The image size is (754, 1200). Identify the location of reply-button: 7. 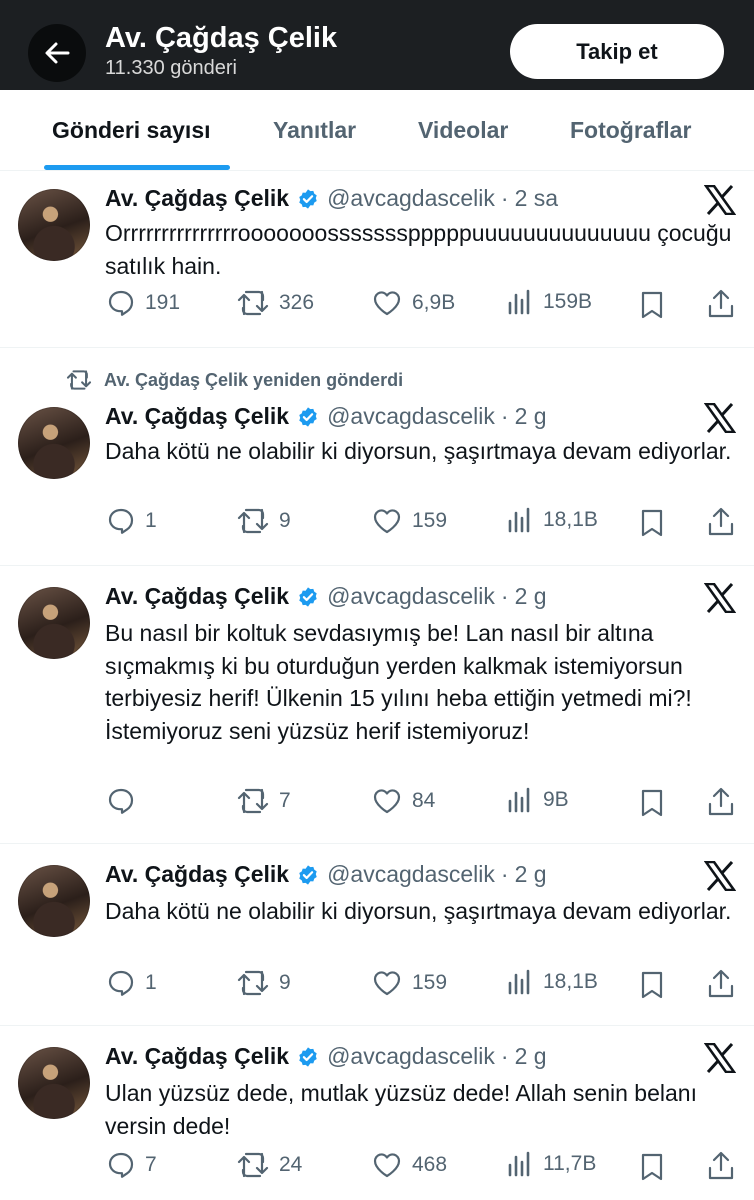
(132, 1165).